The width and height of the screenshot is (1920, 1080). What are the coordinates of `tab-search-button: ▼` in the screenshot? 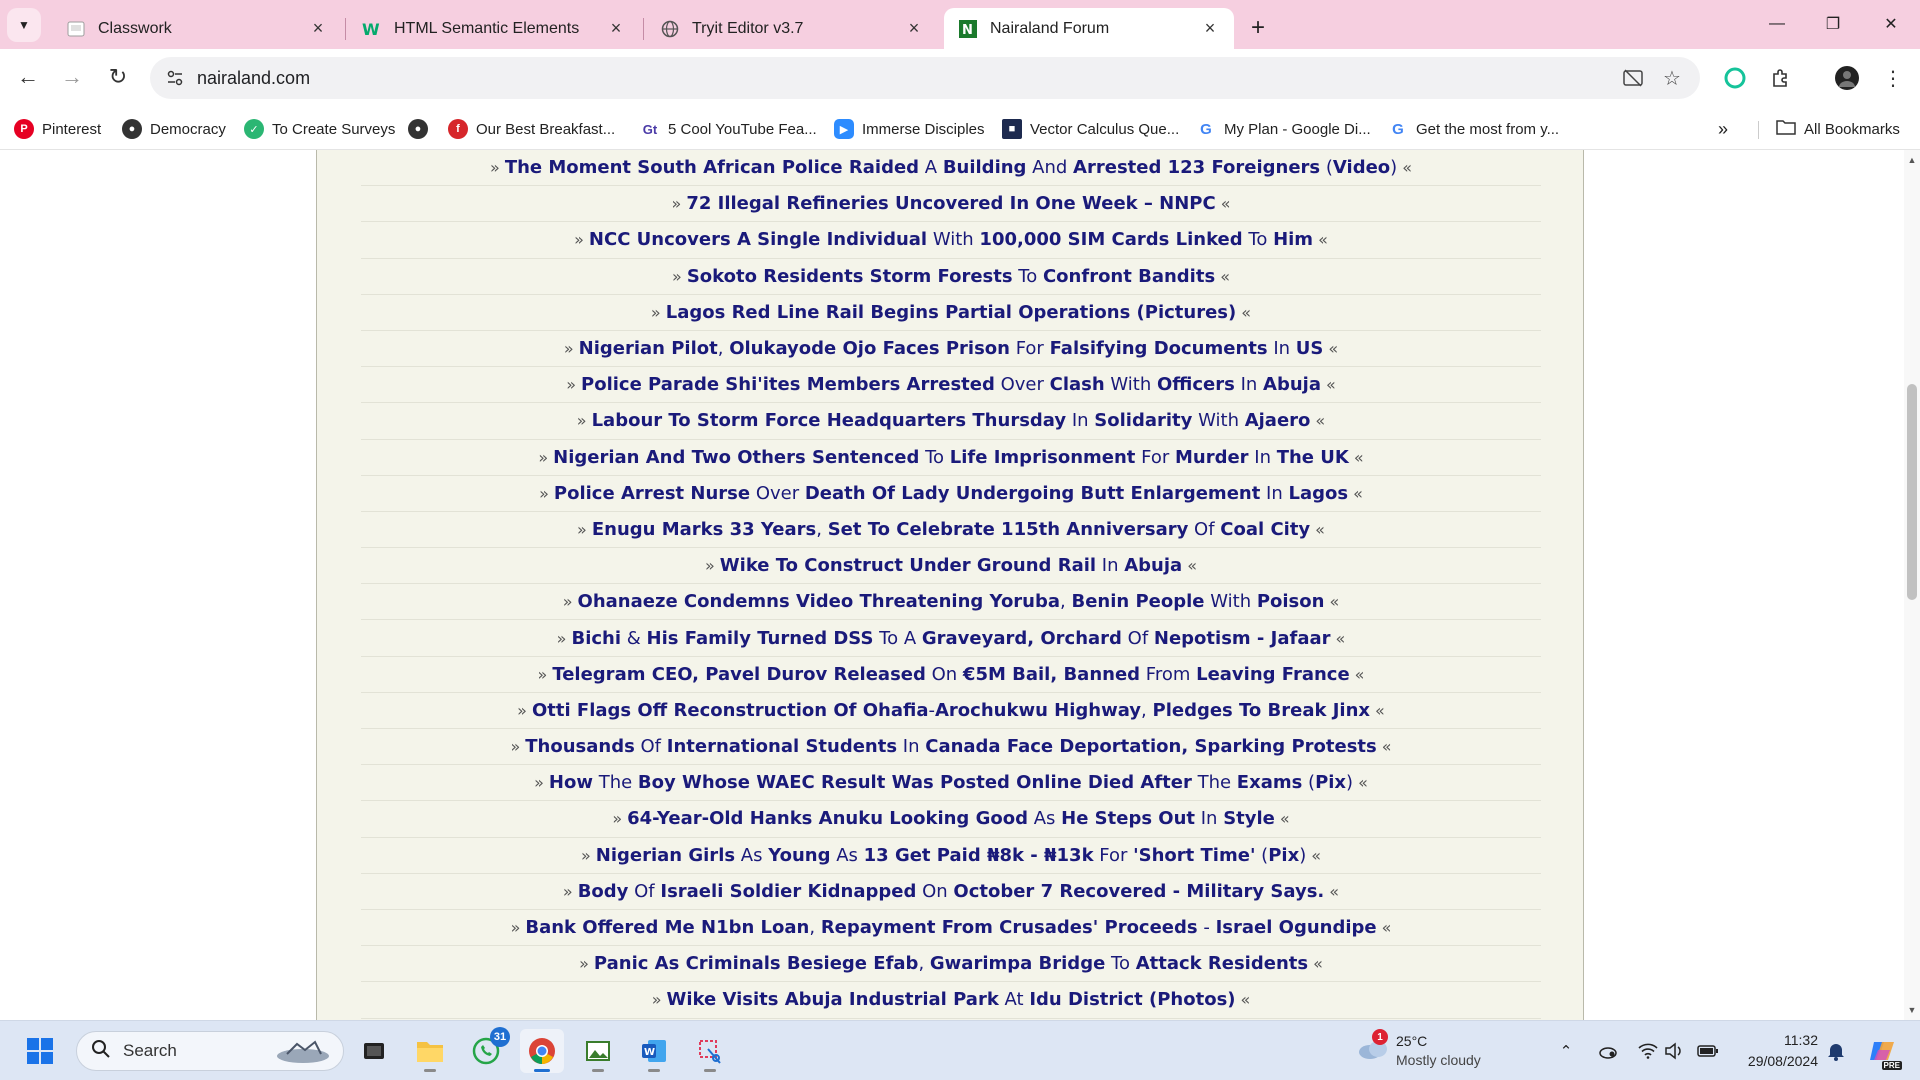 It's located at (24, 25).